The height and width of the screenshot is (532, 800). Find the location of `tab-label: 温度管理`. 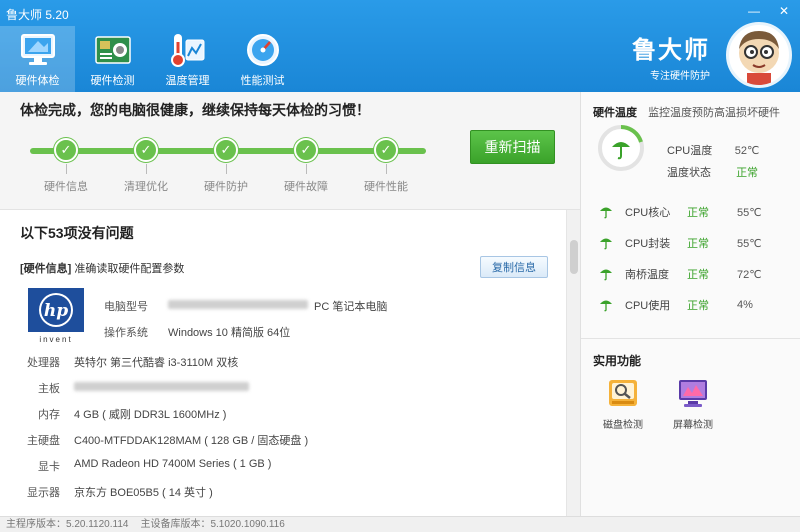

tab-label: 温度管理 is located at coordinates (187, 81).